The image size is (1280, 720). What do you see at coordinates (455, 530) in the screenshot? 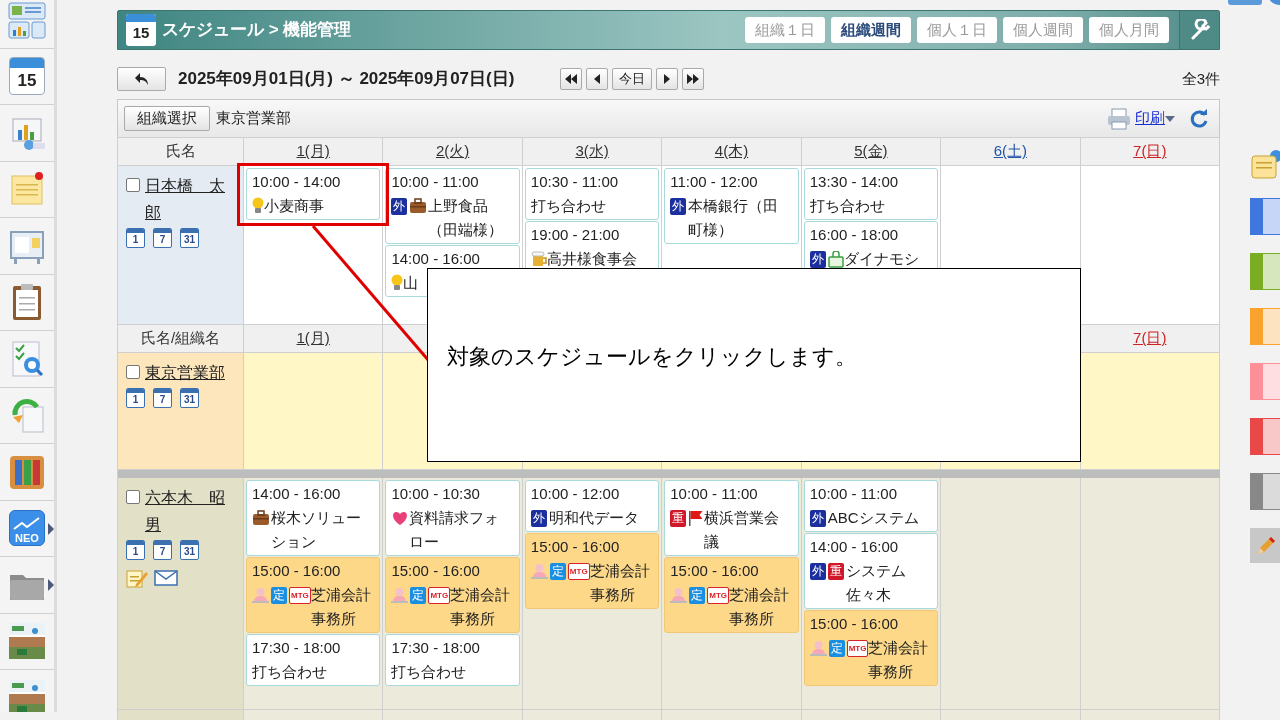
I see `entry-title: 資料請求フォロー` at bounding box center [455, 530].